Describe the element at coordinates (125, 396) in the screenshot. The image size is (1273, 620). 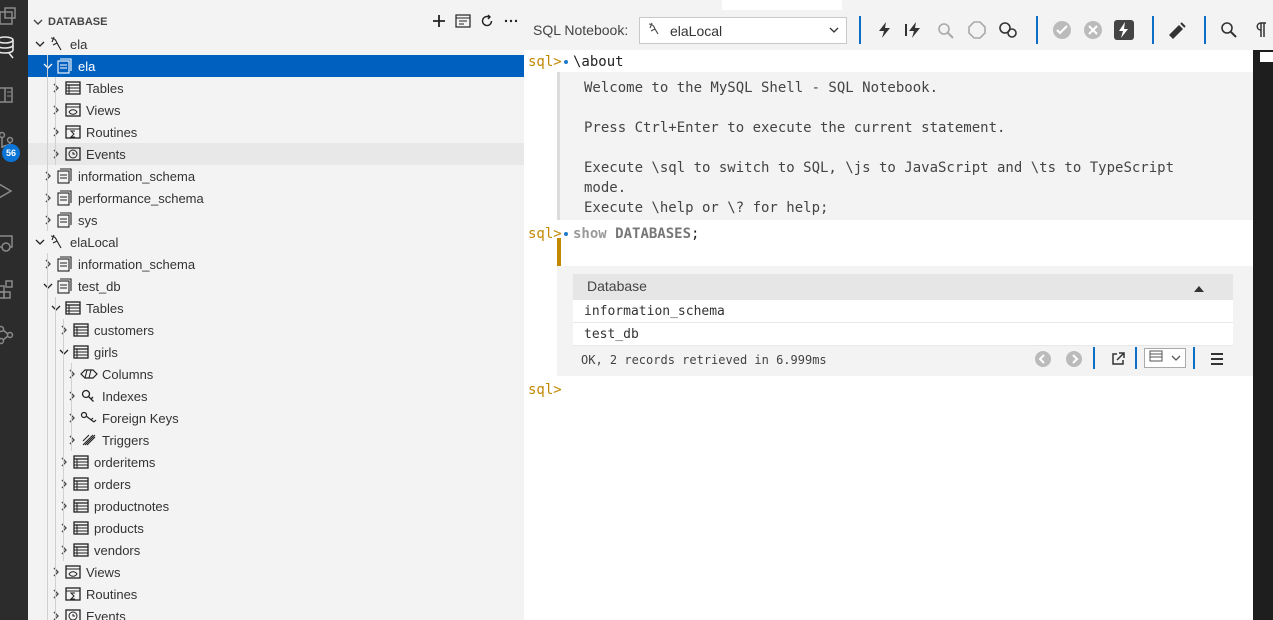
I see `tree-item-label: Indexes` at that location.